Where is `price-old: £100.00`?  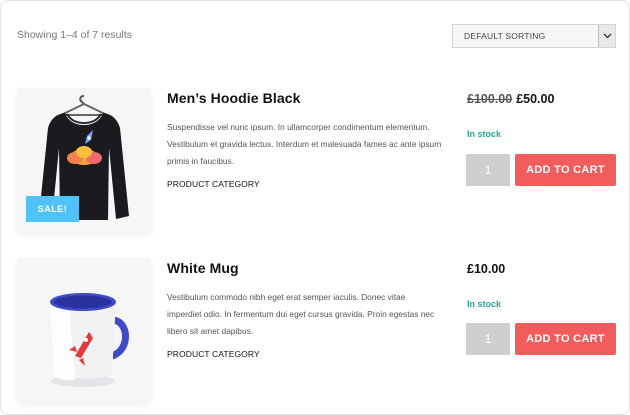 price-old: £100.00 is located at coordinates (490, 99).